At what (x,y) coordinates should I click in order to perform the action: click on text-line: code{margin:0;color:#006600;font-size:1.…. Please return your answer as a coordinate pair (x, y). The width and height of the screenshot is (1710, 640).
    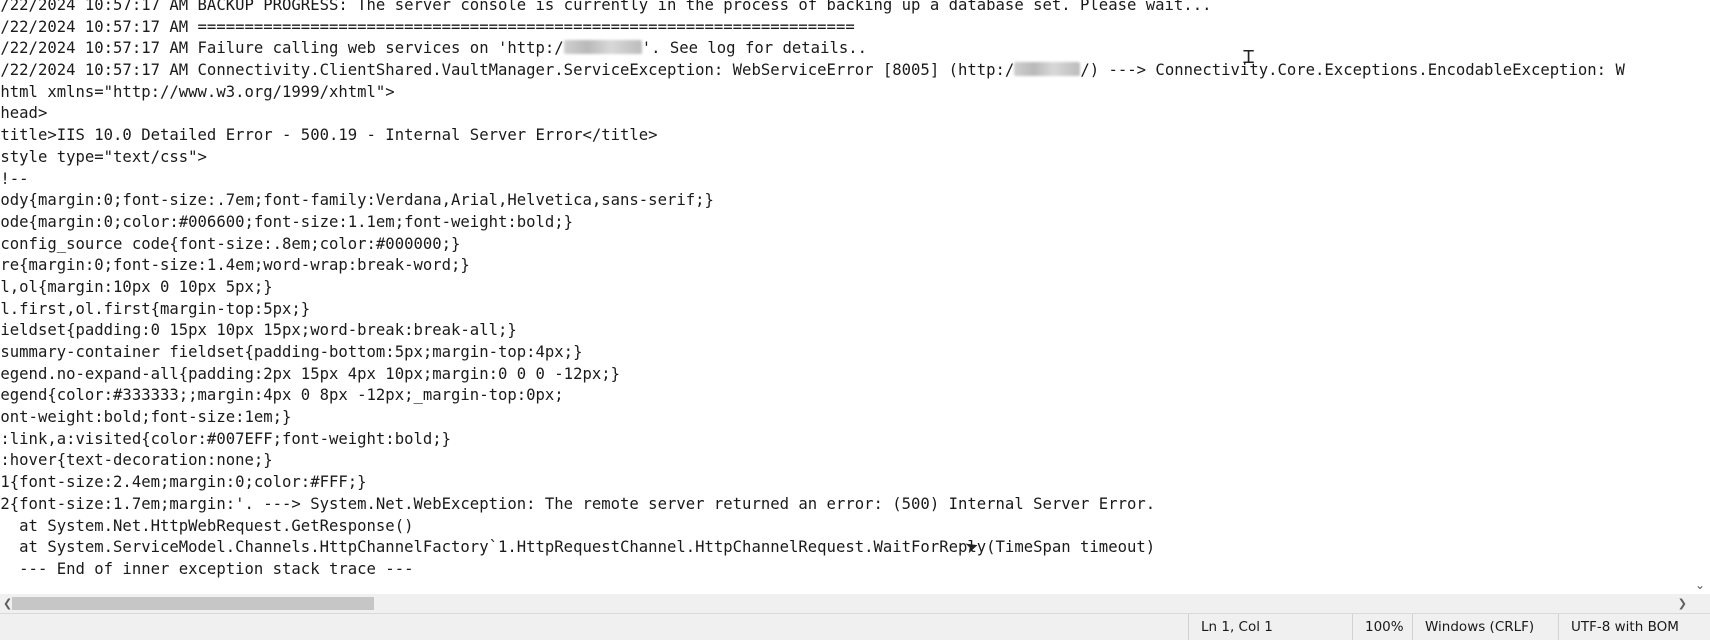
    Looking at the image, I should click on (812, 223).